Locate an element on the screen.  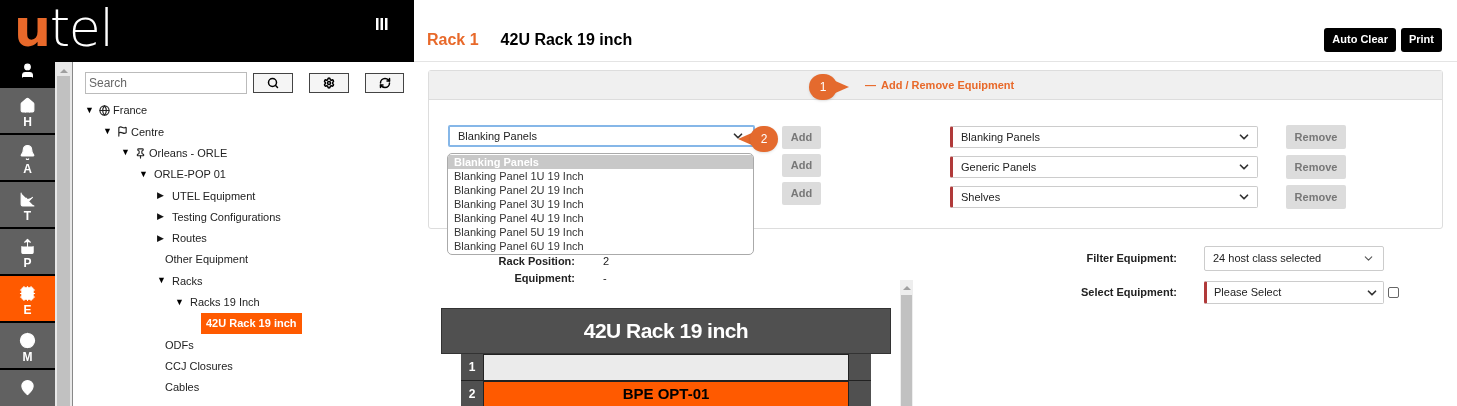
rack-header: 42U Rack 19 inch is located at coordinates (666, 331).